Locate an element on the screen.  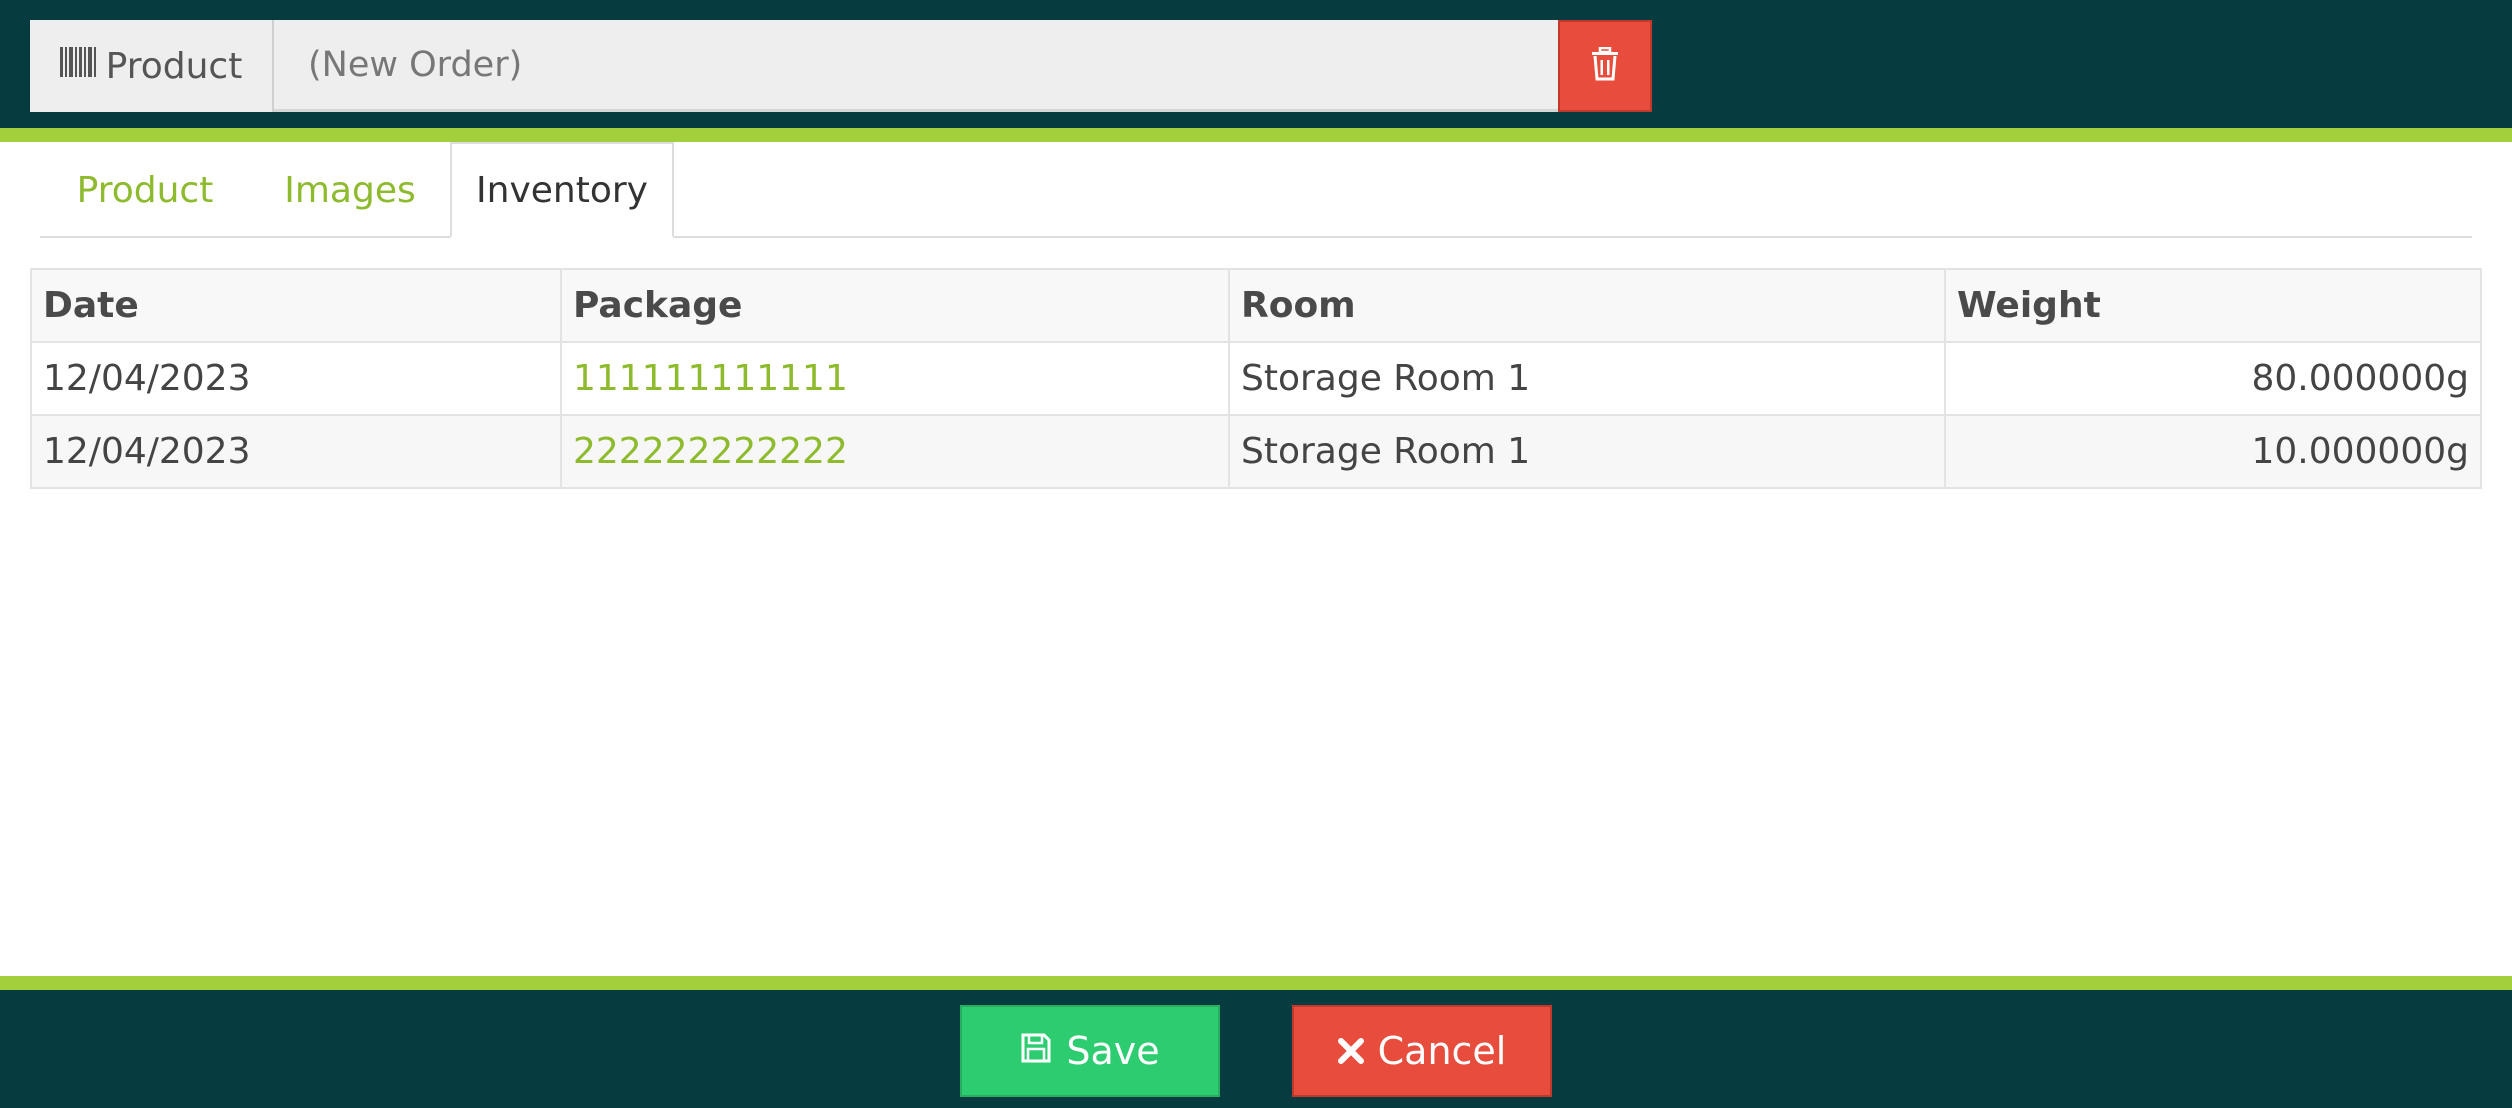
column-header-date: Date is located at coordinates (296, 305).